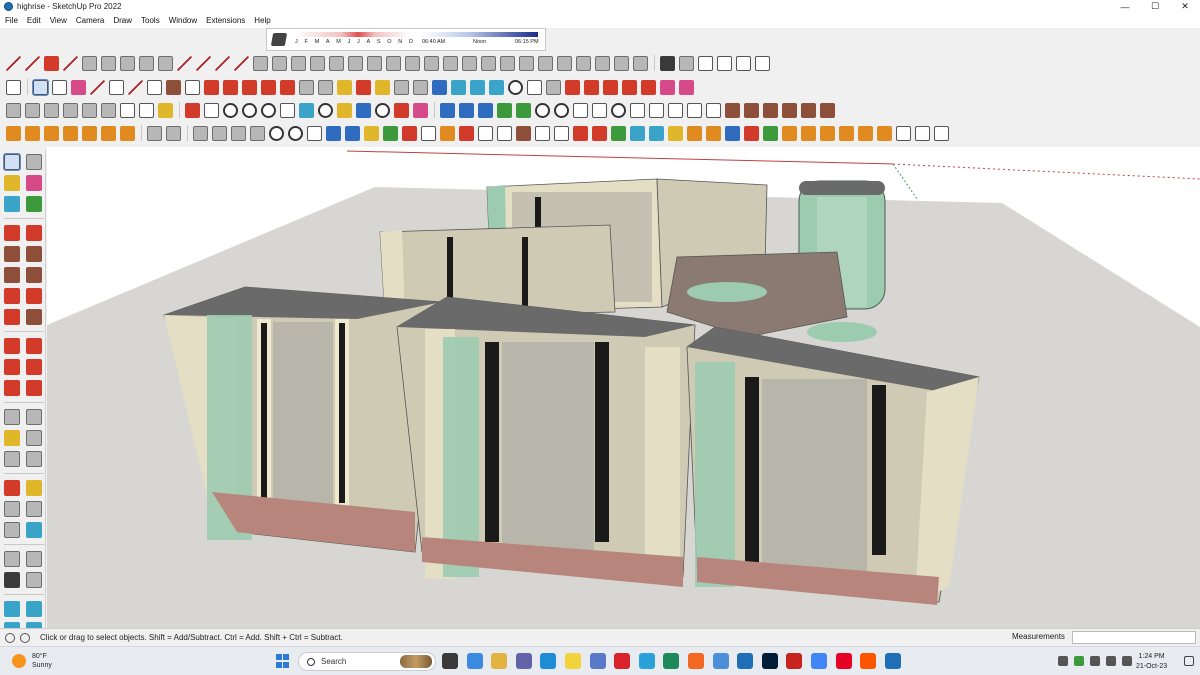  I want to click on solid-union-icon, so click(572, 87).